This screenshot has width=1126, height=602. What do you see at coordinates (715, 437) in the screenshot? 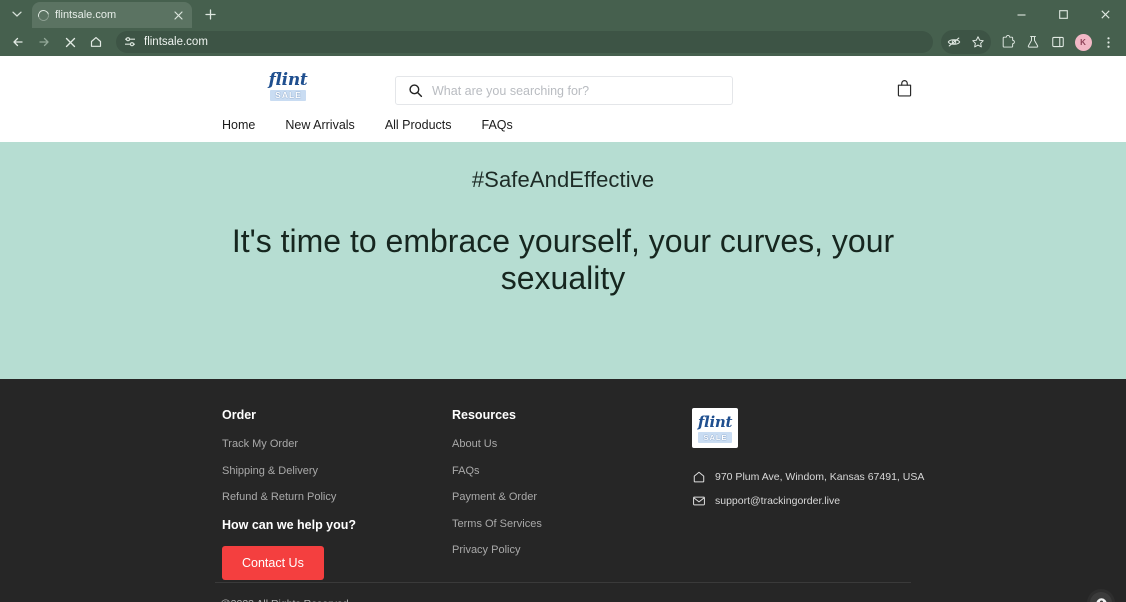
I see `footer-logo-badge: SALE` at bounding box center [715, 437].